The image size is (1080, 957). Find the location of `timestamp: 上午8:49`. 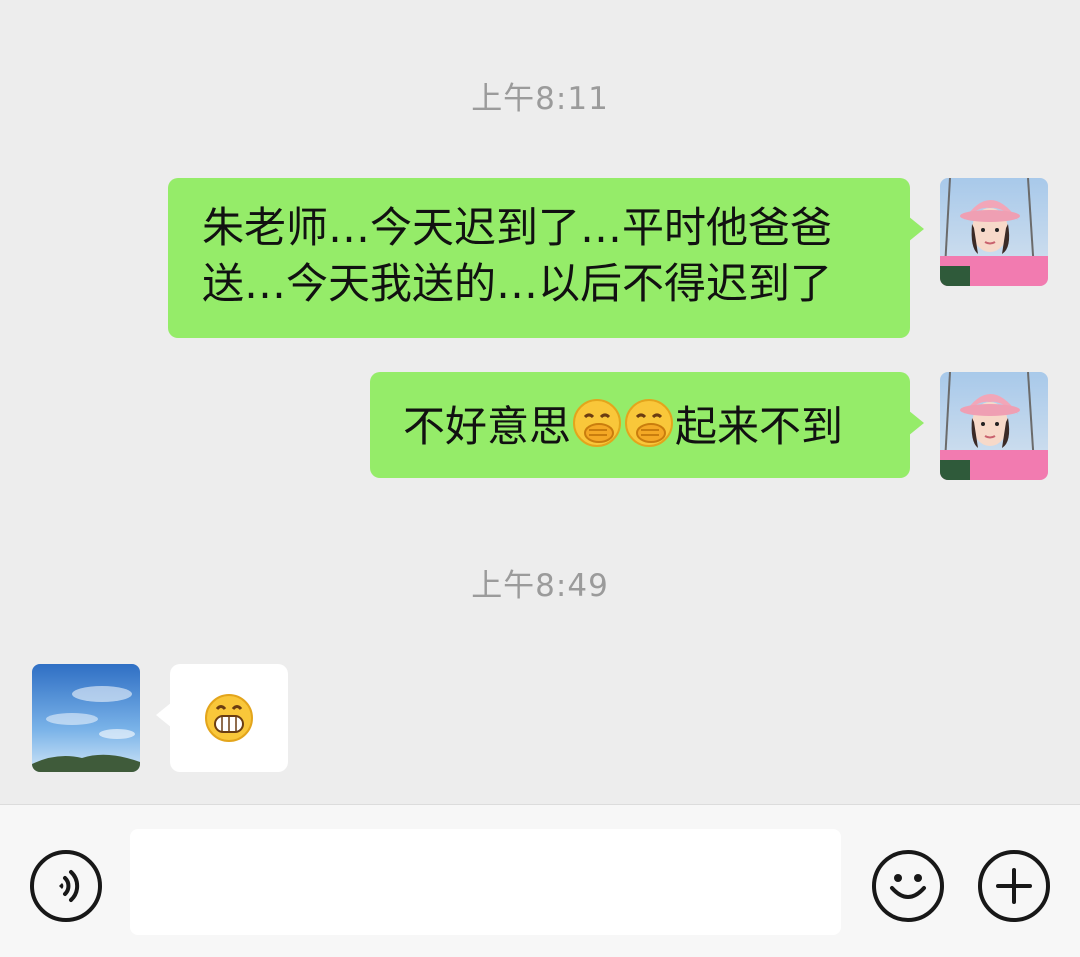

timestamp: 上午8:49 is located at coordinates (540, 586).